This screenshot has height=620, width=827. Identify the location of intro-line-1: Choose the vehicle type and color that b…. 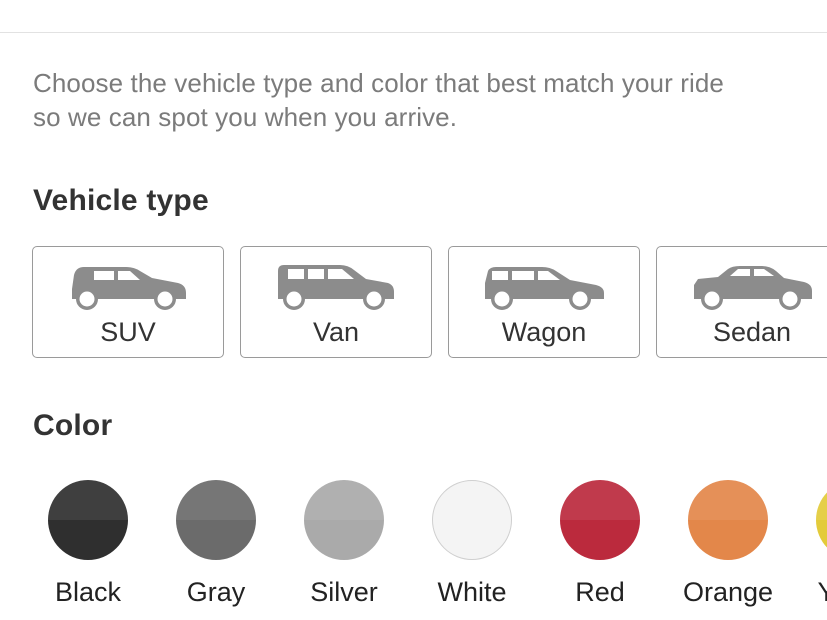
(378, 83).